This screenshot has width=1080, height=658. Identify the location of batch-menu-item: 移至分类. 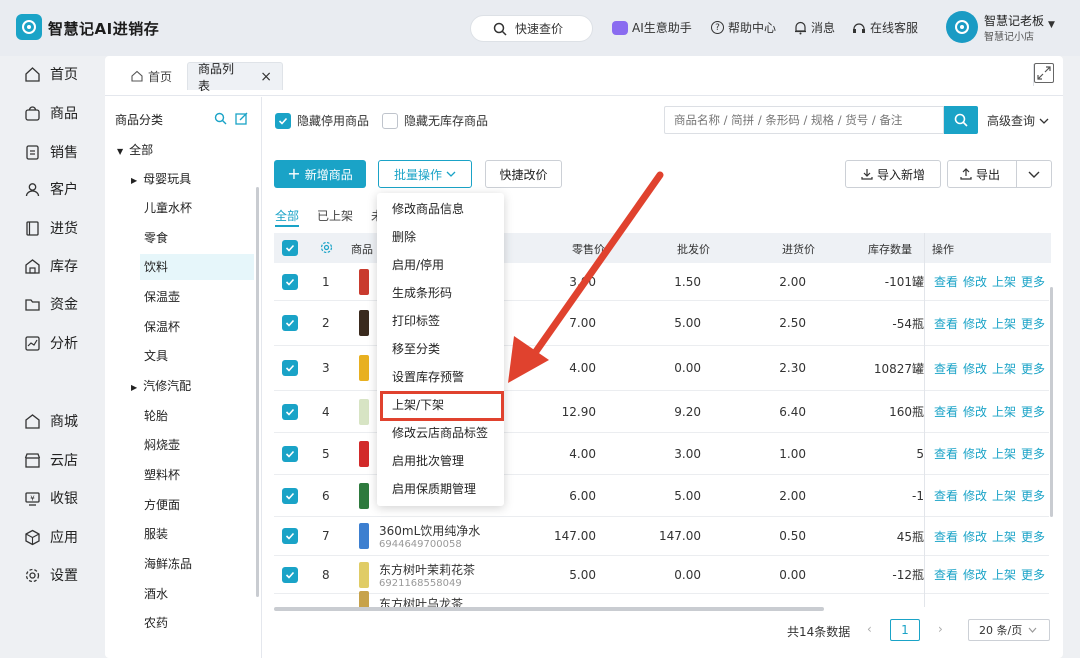
(416, 349).